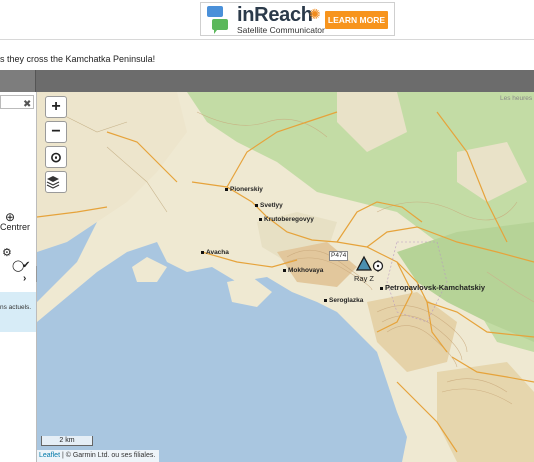 The image size is (534, 462). Describe the element at coordinates (108, 455) in the screenshot. I see `attribution-text: | © Garmin Ltd. ou ses filiales.` at that location.